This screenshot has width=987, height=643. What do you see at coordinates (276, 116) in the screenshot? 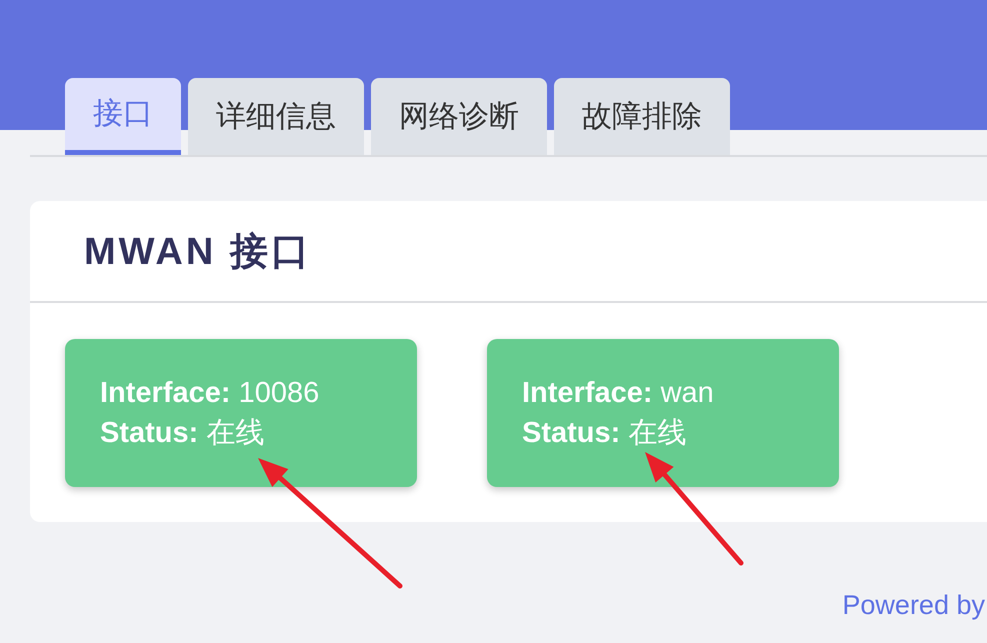
I see `tab: 详细信息` at bounding box center [276, 116].